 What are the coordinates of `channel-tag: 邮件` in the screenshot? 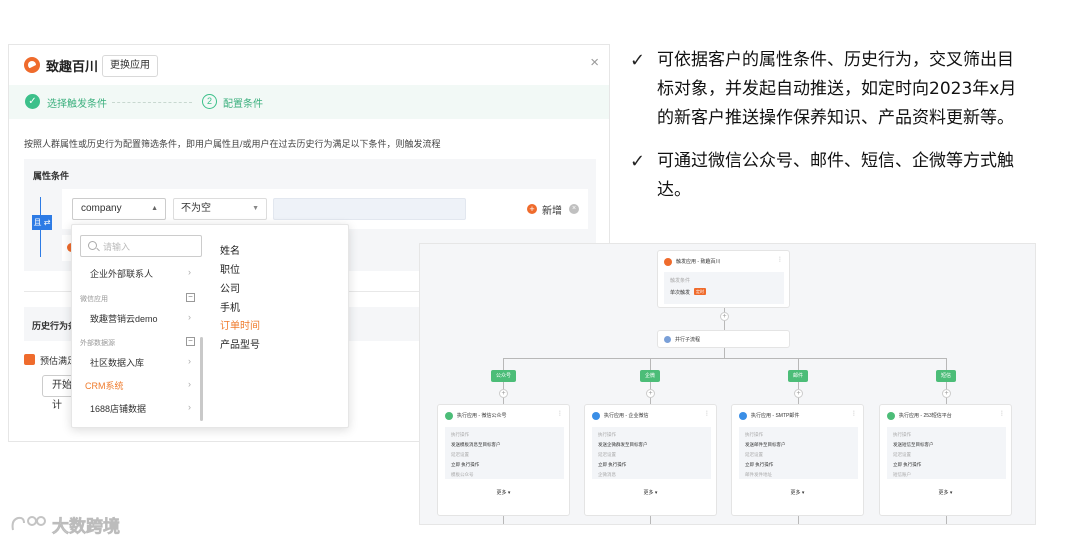 It's located at (798, 376).